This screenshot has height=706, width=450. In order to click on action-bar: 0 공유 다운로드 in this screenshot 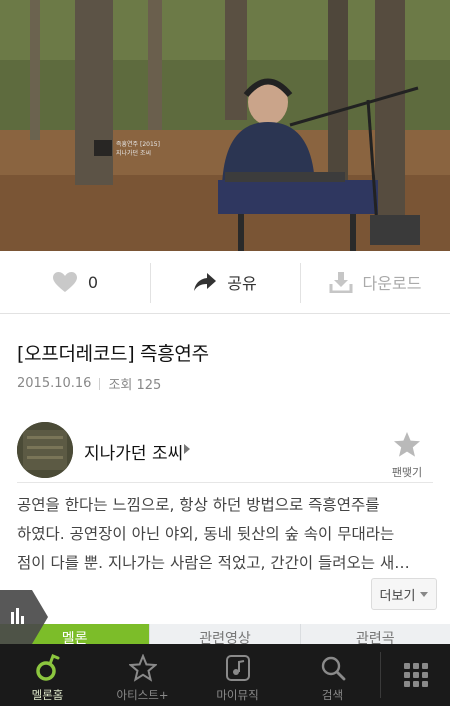, I will do `click(225, 282)`.